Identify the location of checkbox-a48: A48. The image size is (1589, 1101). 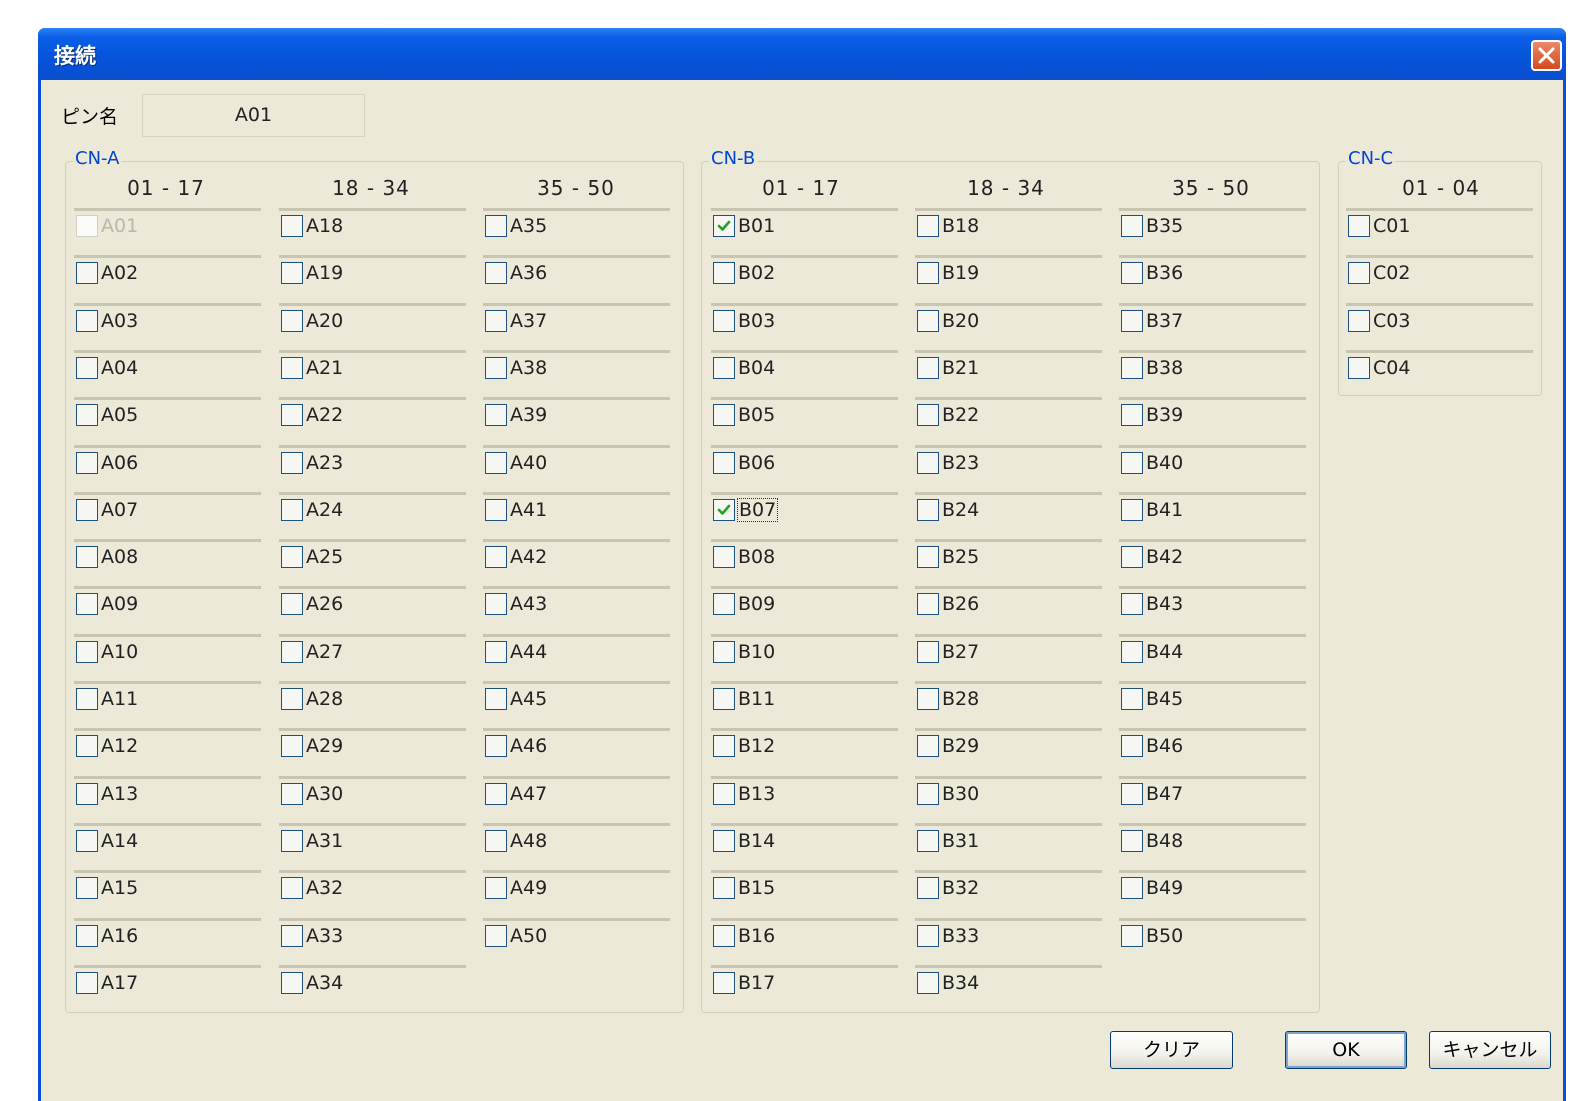
(576, 839).